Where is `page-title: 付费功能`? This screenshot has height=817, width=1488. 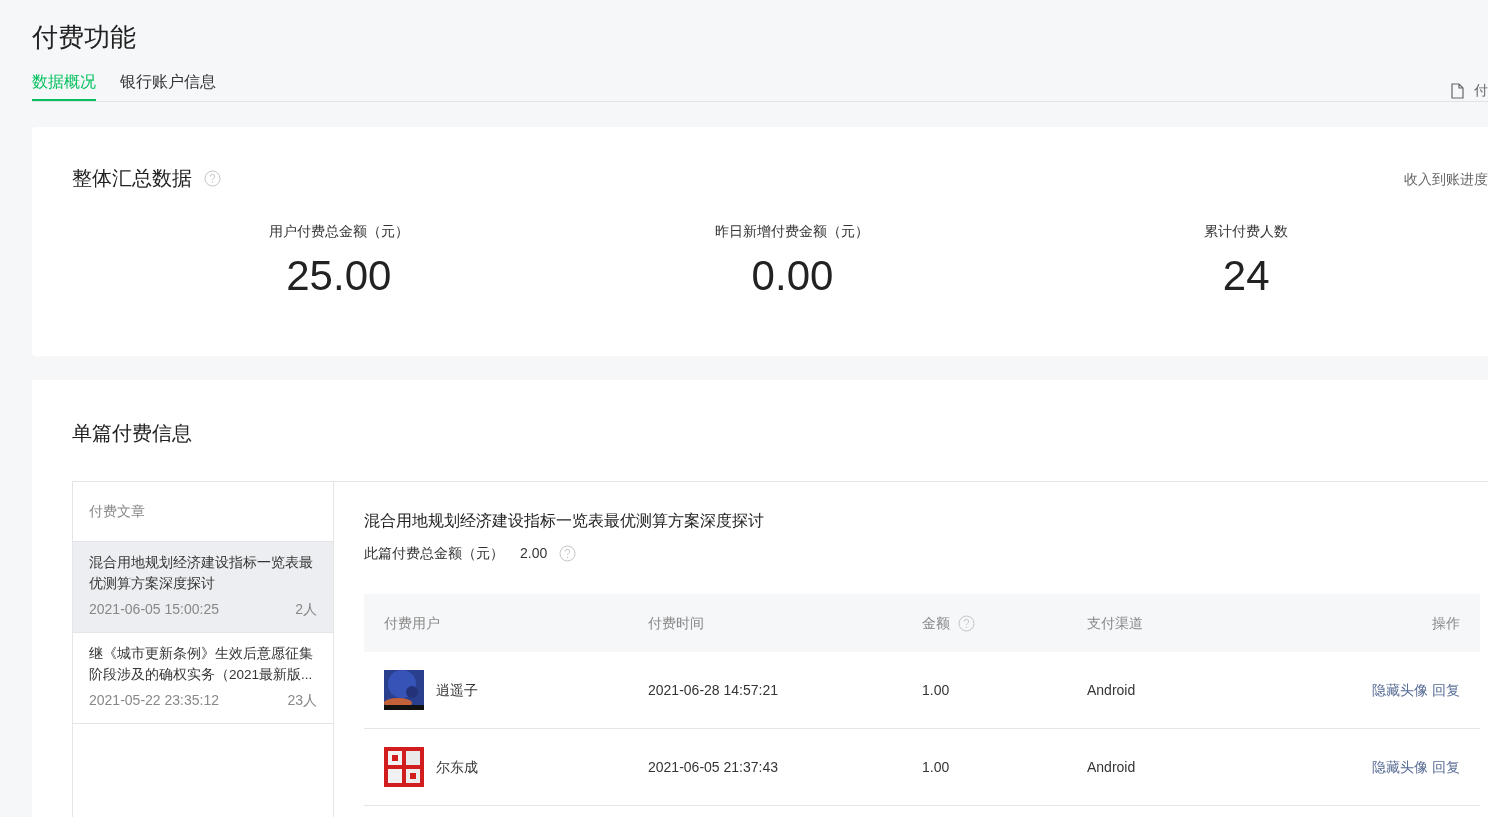 page-title: 付费功能 is located at coordinates (84, 37).